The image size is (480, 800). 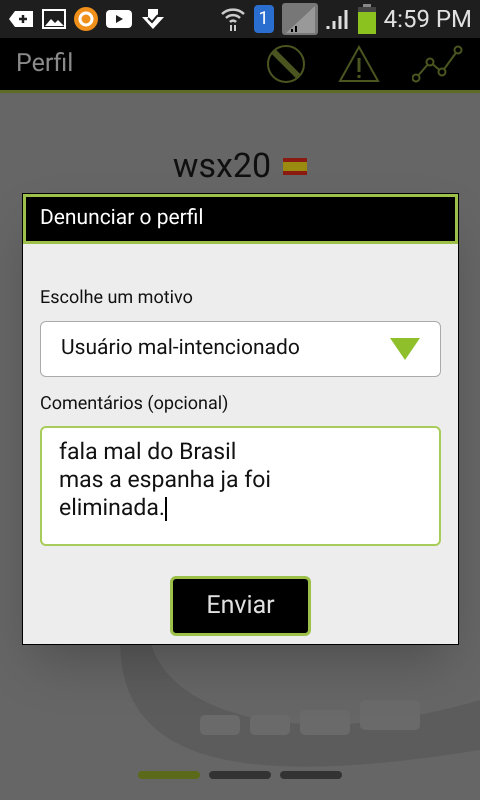 I want to click on ring-icon, so click(x=86, y=19).